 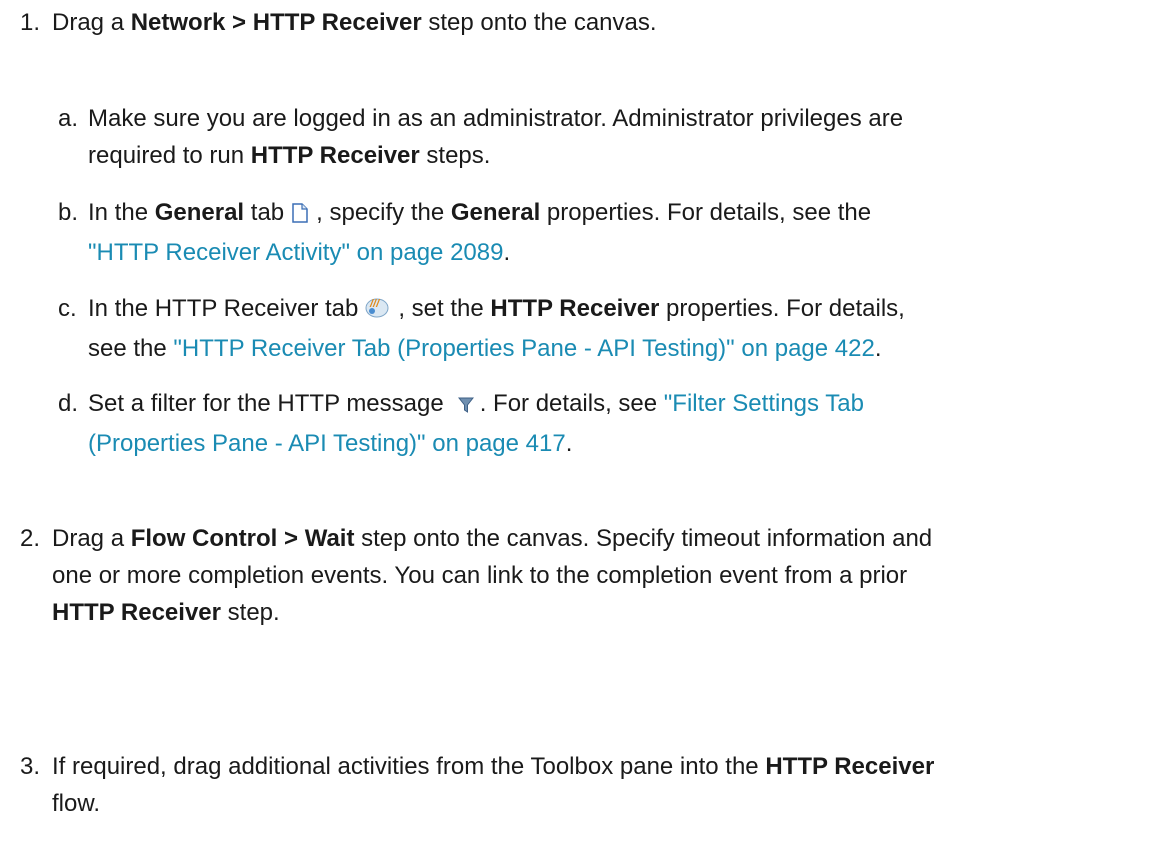 What do you see at coordinates (295, 252) in the screenshot?
I see `http-receiver-activity-link: "HTTP Receiver Activity" on page 2089` at bounding box center [295, 252].